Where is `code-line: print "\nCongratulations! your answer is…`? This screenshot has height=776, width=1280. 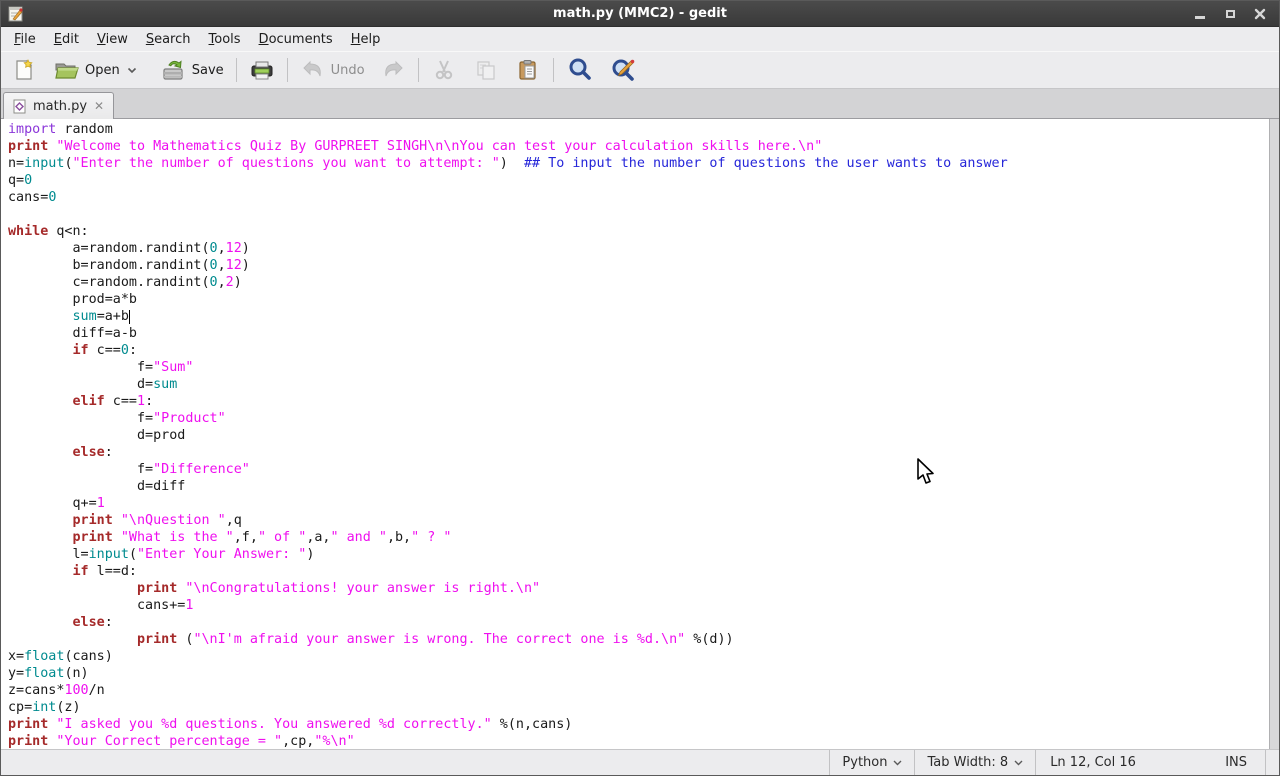
code-line: print "\nCongratulations! your answer is… is located at coordinates (339, 588).